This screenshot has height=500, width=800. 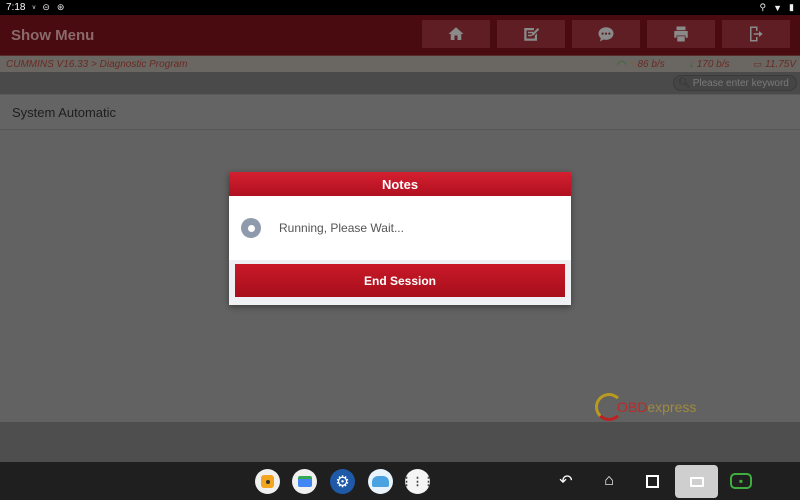 I want to click on home-icon, so click(x=456, y=33).